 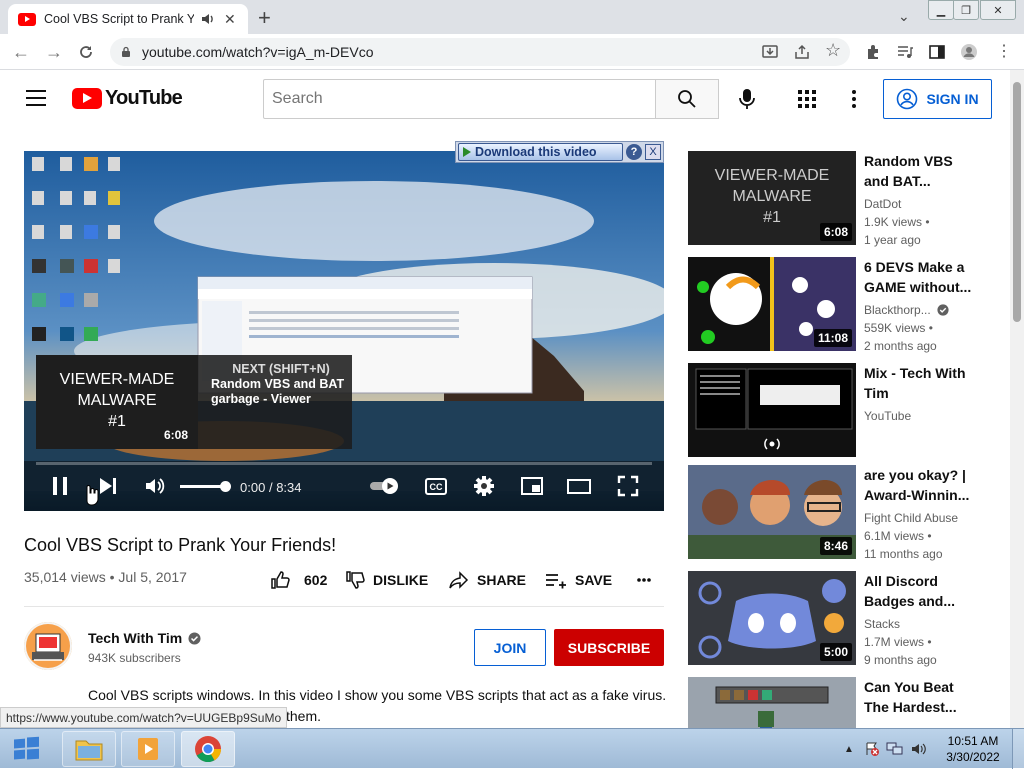 What do you see at coordinates (1005, 50) in the screenshot?
I see `chrome-menu-icon: ⋮` at bounding box center [1005, 50].